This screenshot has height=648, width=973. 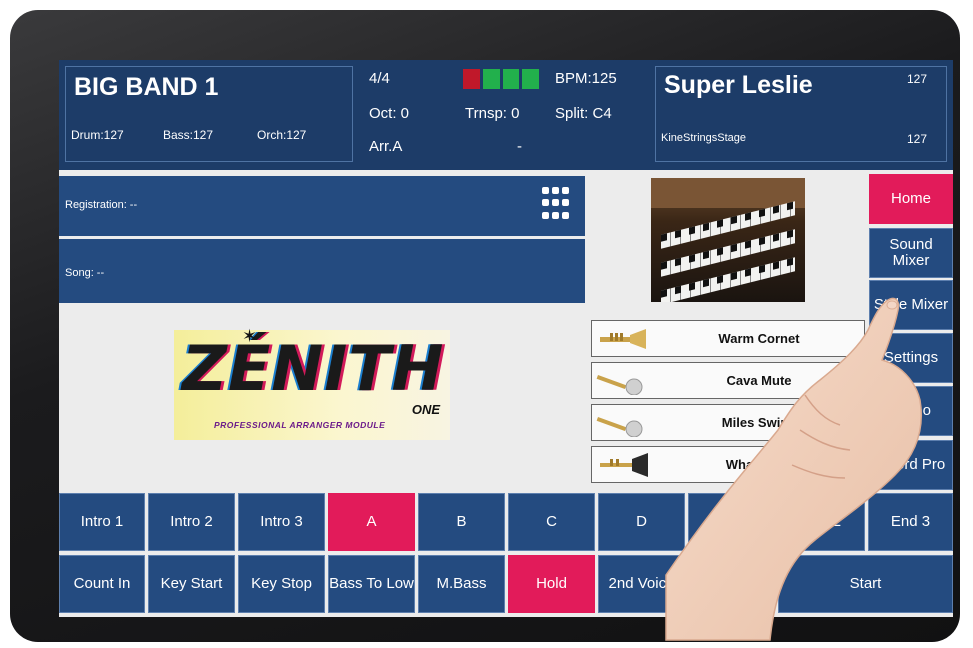 I want to click on chord-display: -, so click(x=519, y=146).